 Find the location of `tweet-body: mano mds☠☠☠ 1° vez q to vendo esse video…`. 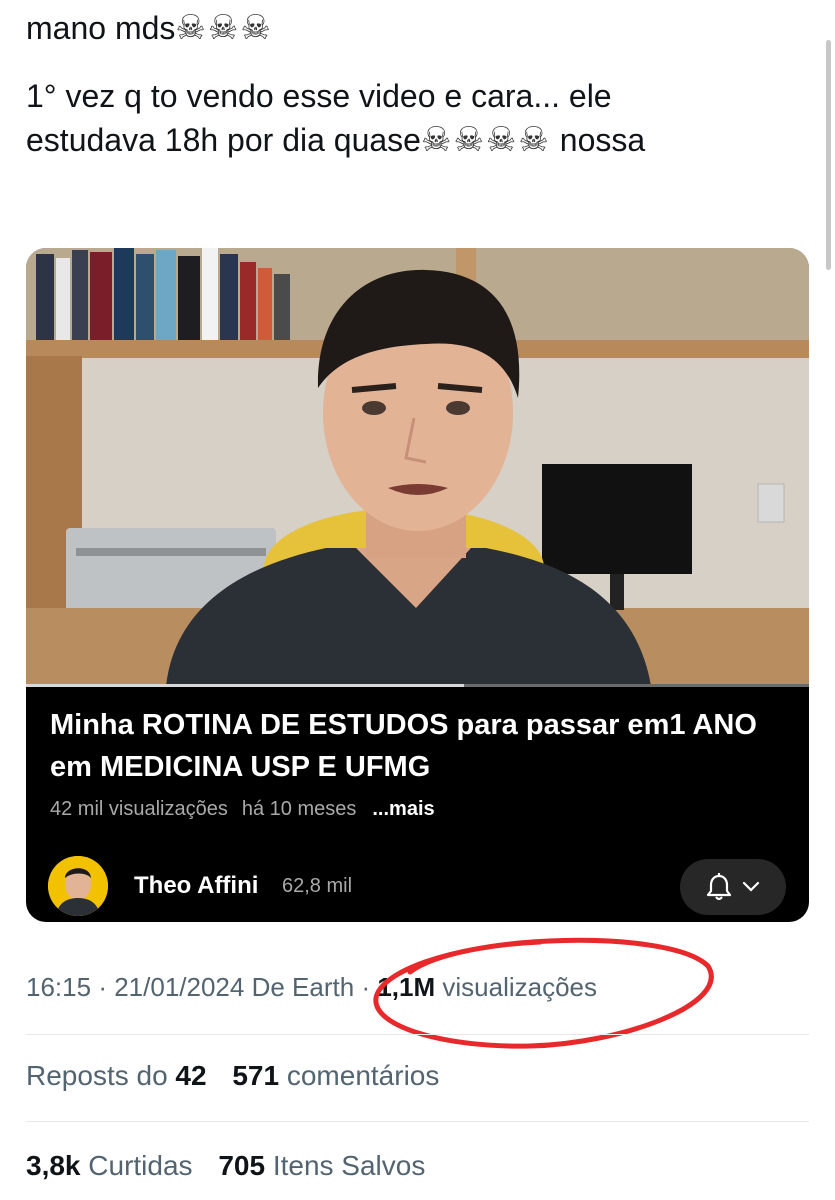

tweet-body: mano mds☠☠☠ 1° vez q to vendo esse video… is located at coordinates (421, 84).